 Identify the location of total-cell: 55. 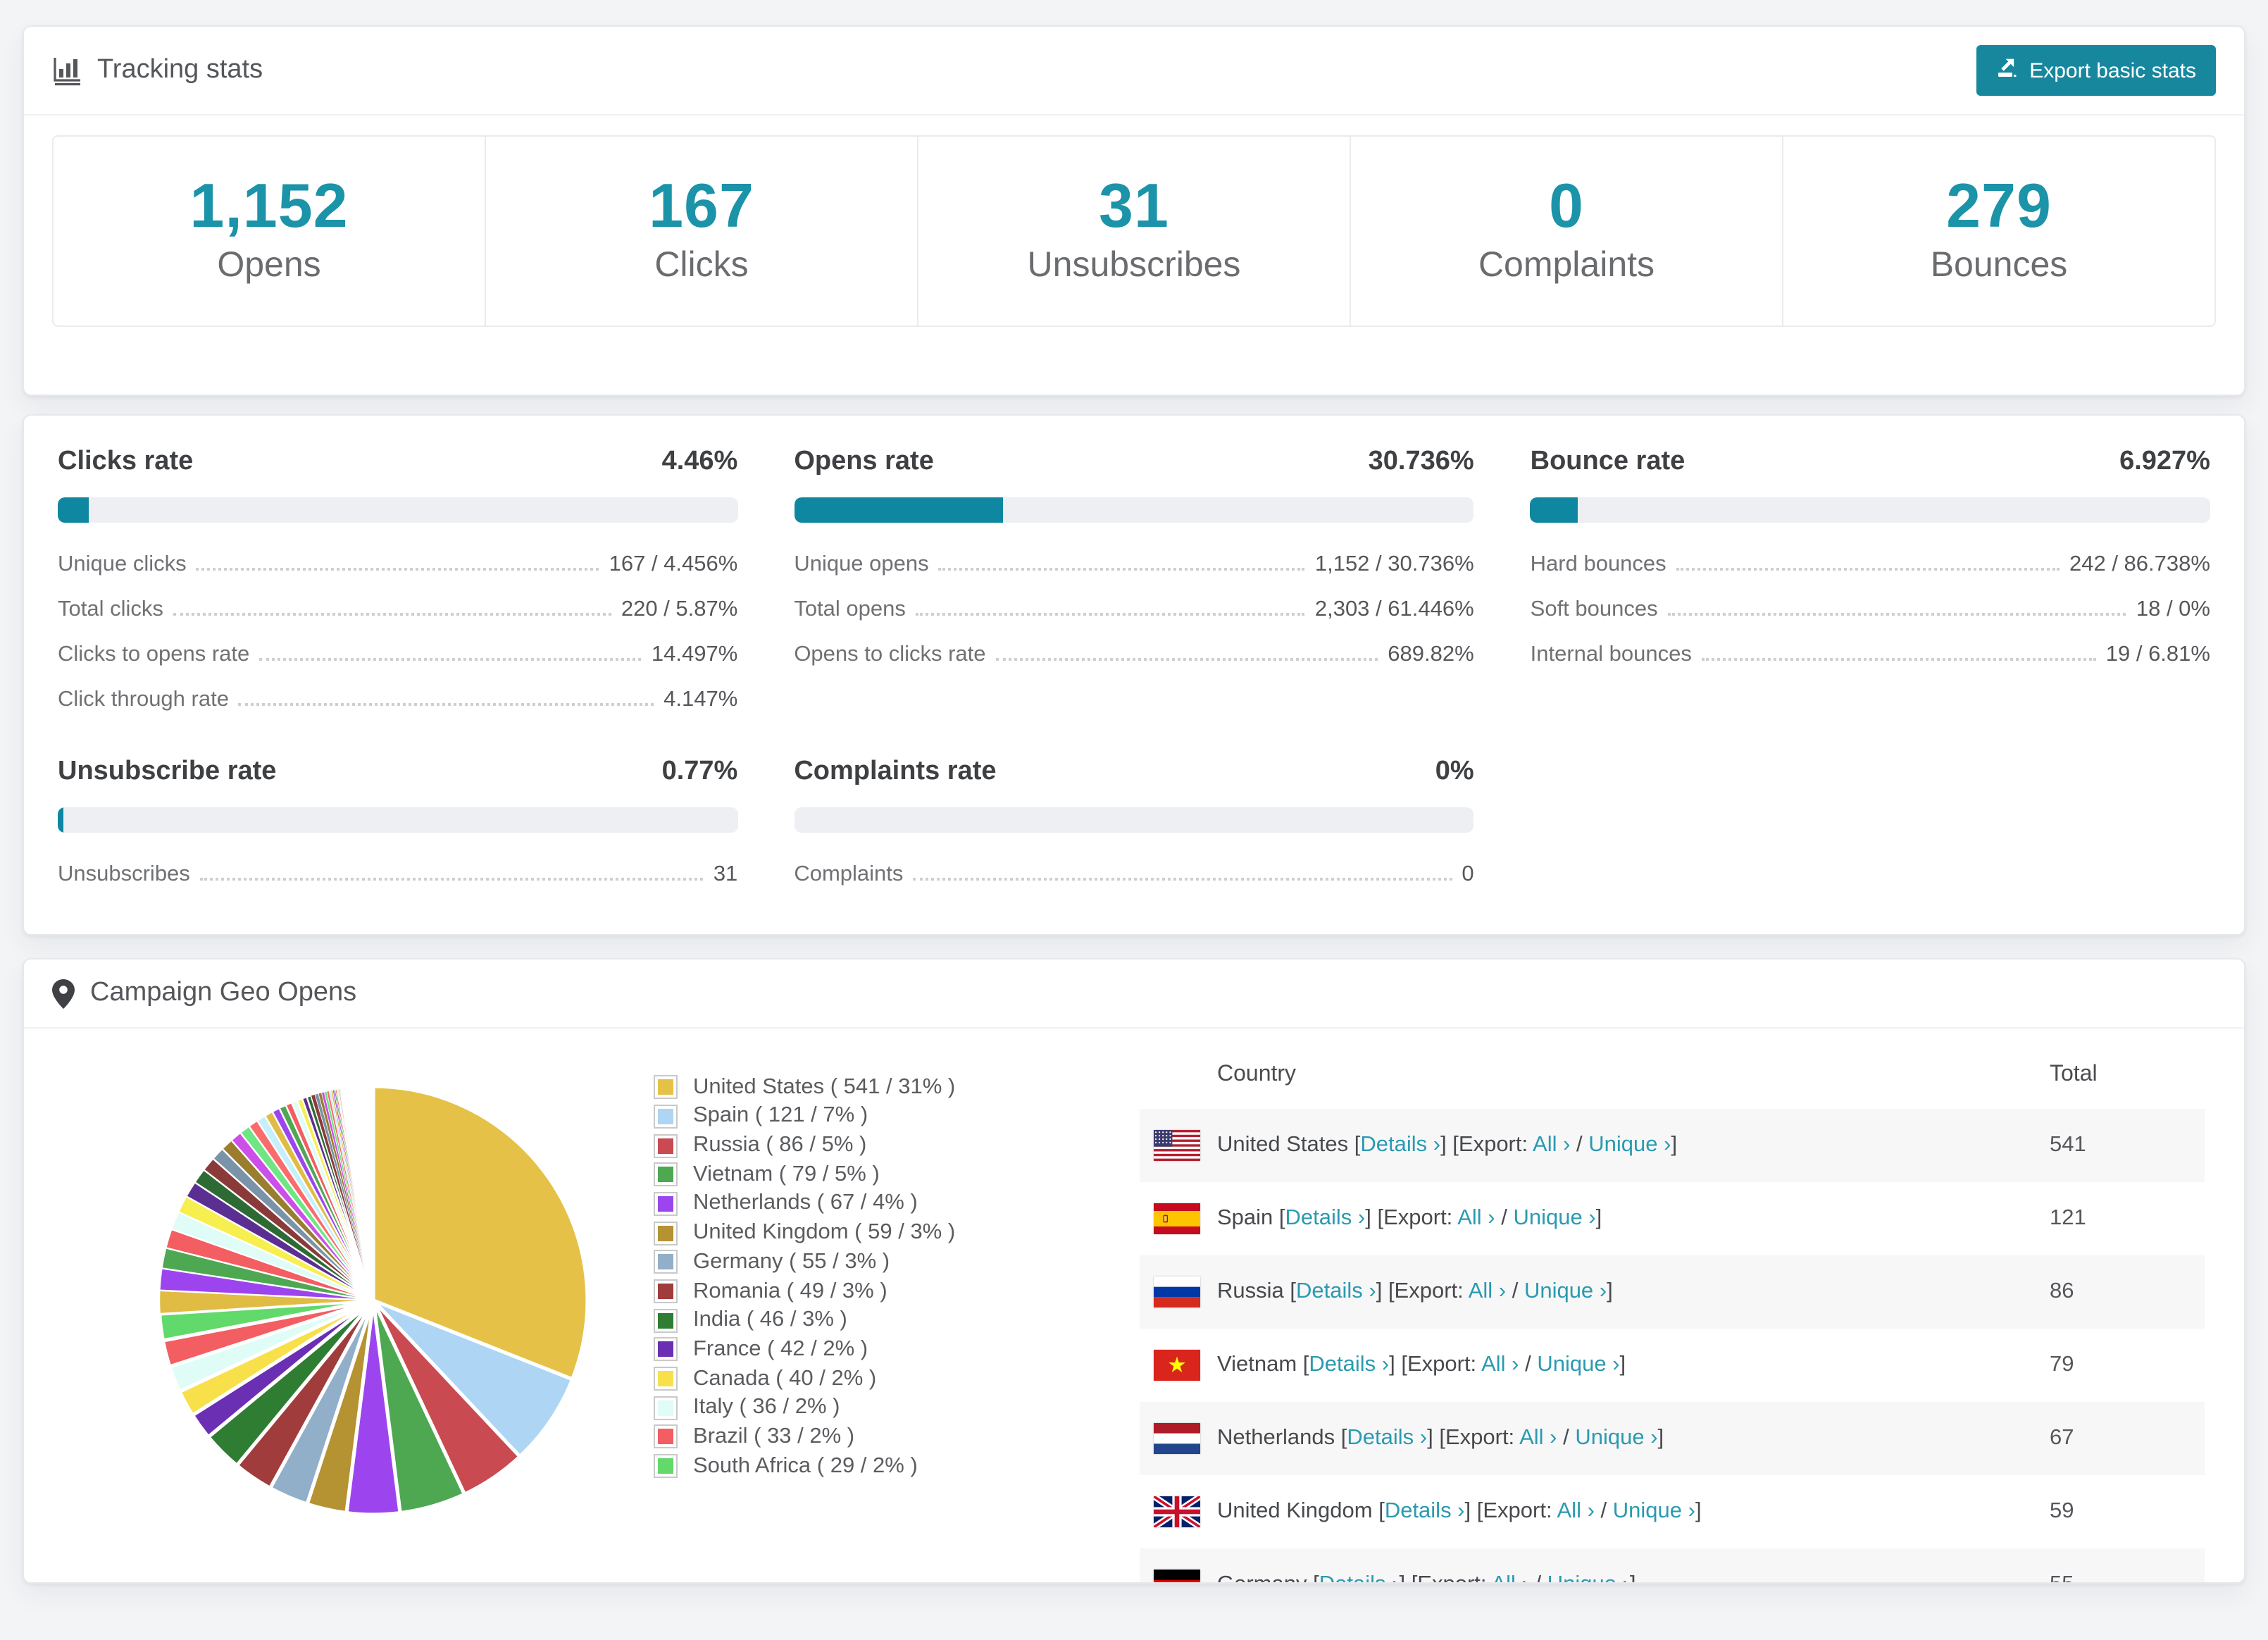
(2128, 1578).